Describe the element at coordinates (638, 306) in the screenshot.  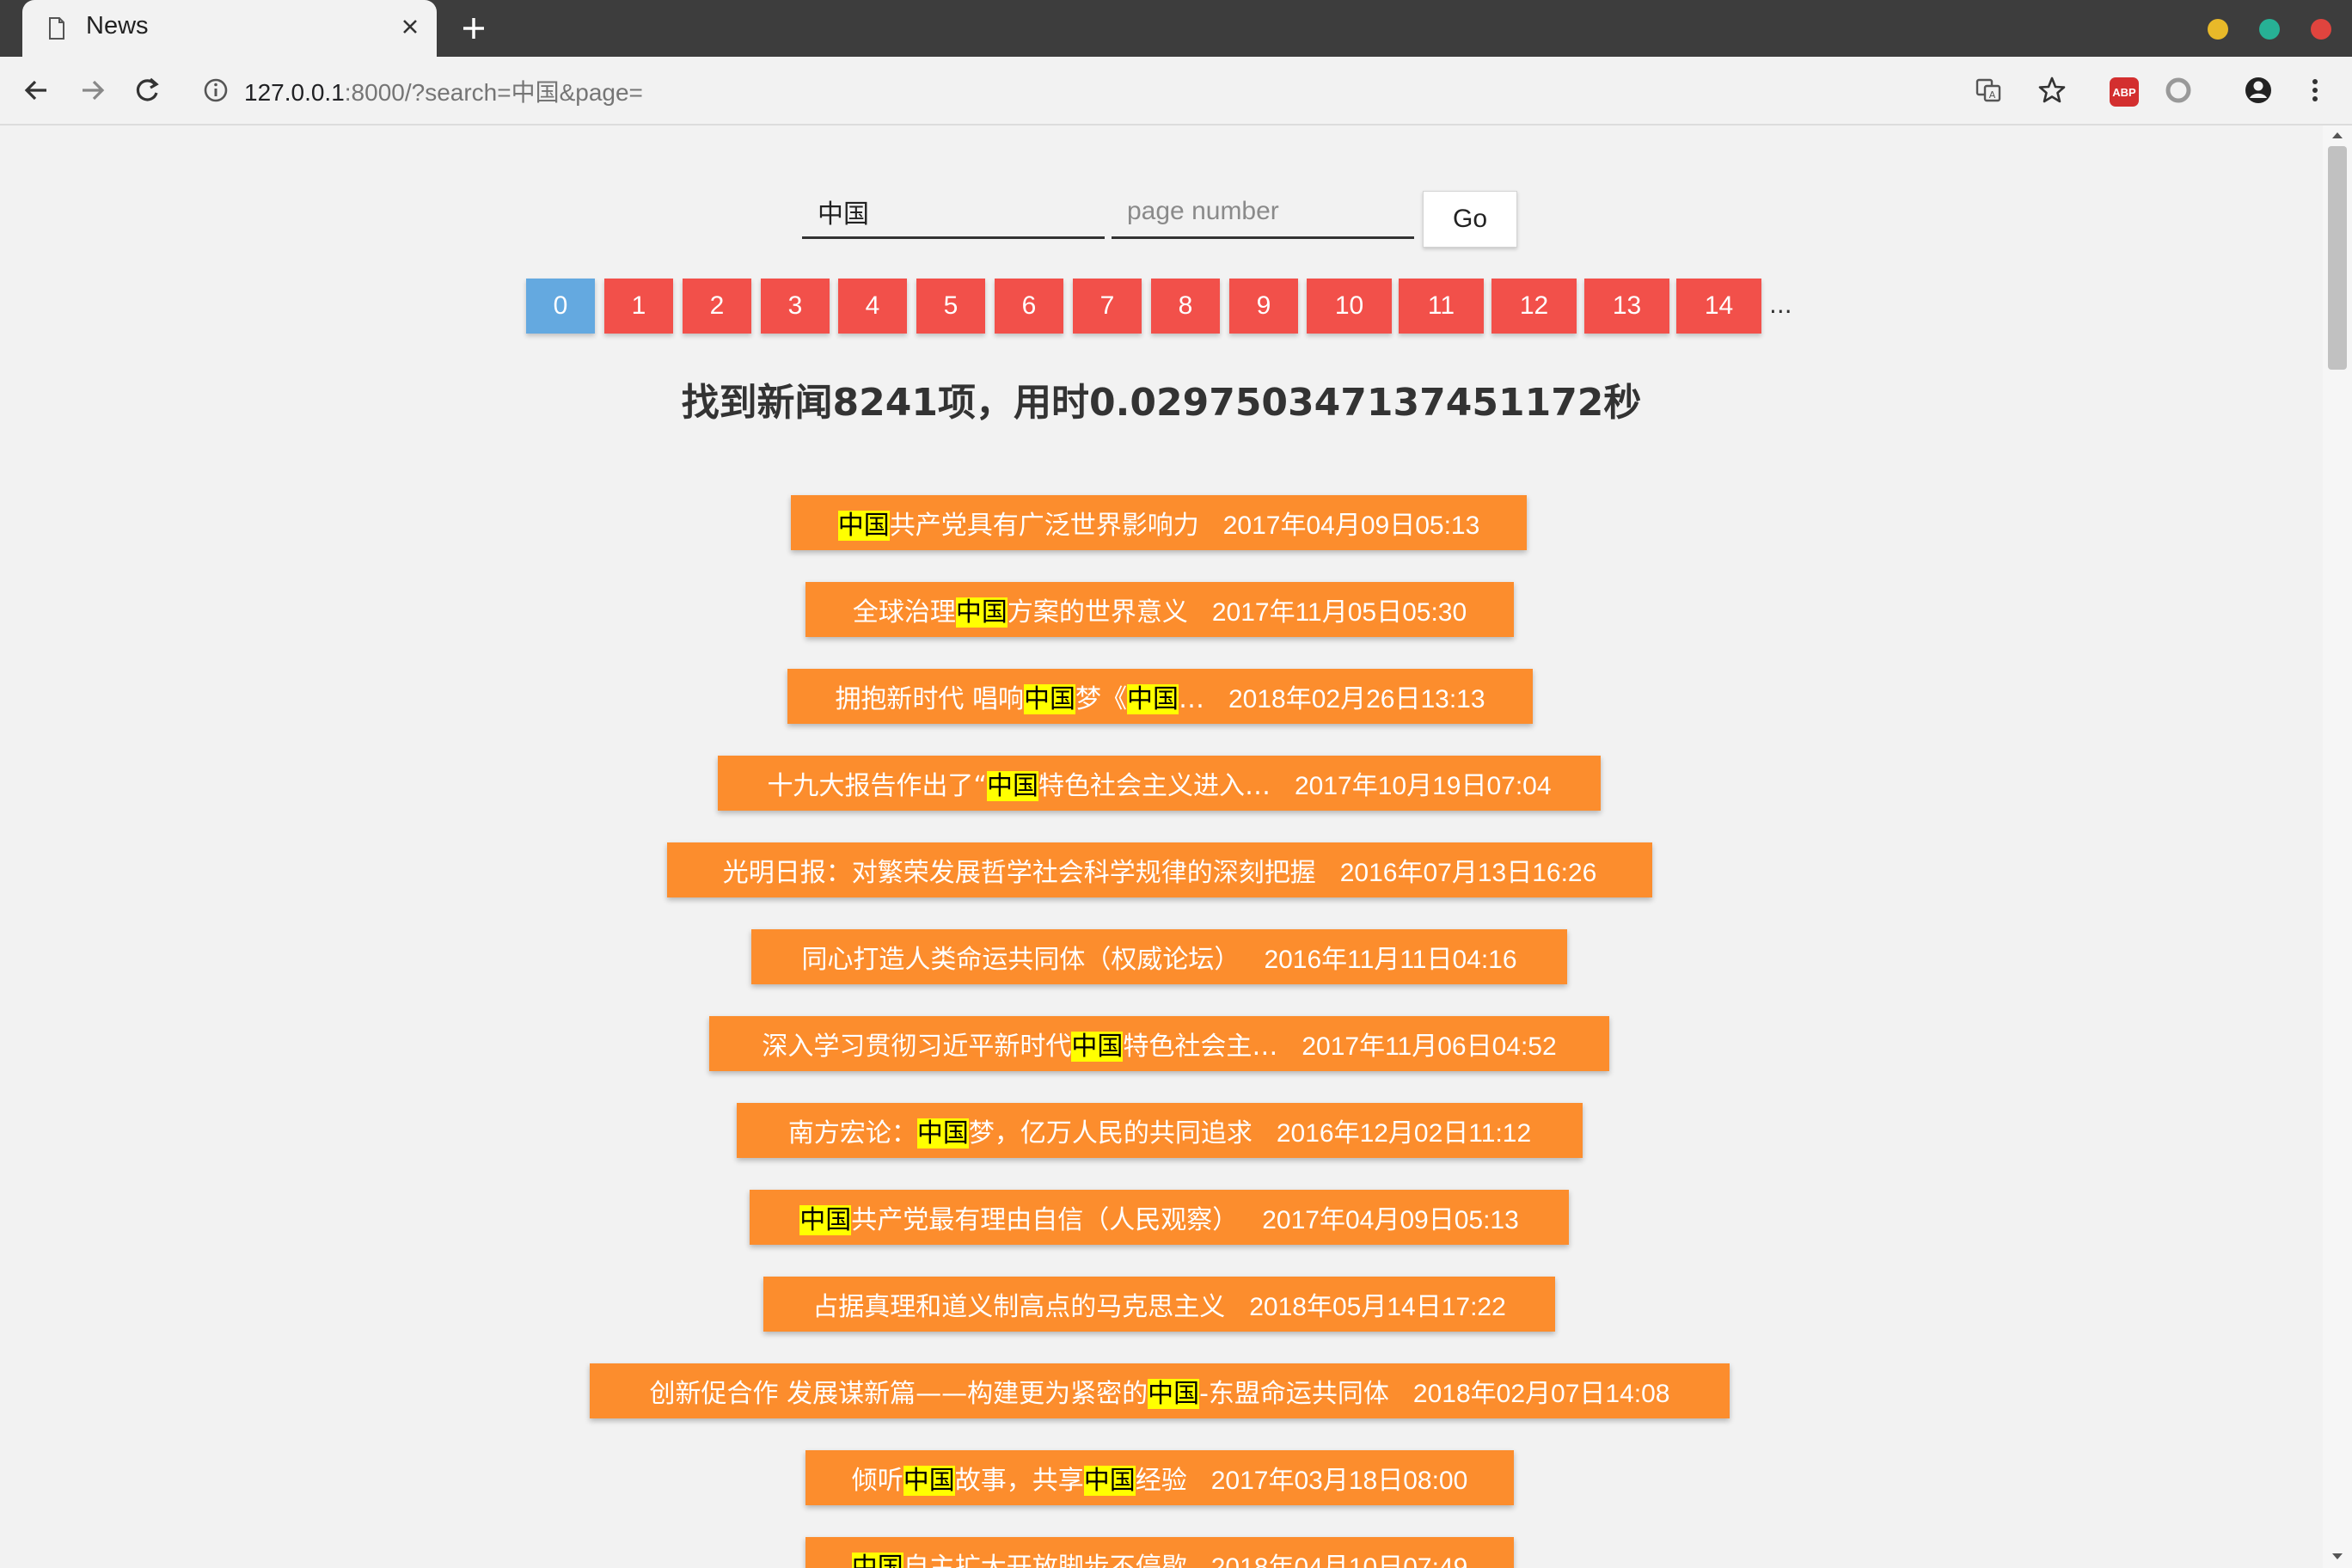
I see `page-button-1: 1` at that location.